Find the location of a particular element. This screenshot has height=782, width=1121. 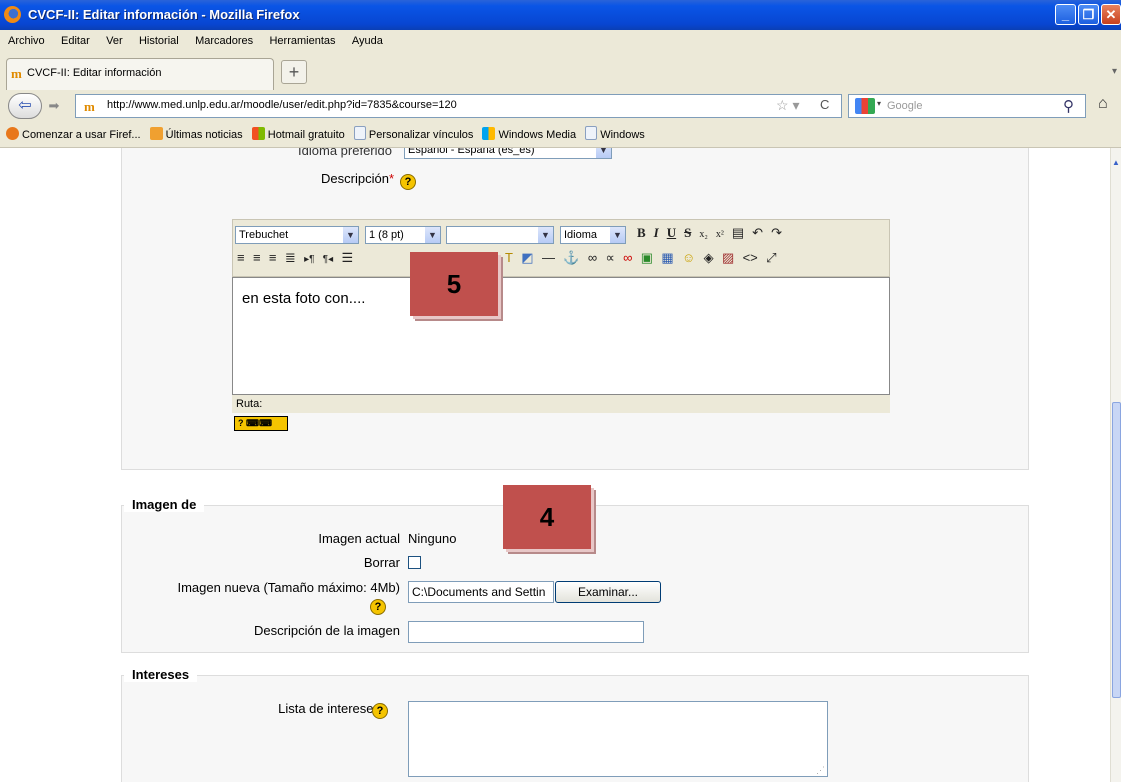

align-left-icon: ≡ is located at coordinates (241, 257).